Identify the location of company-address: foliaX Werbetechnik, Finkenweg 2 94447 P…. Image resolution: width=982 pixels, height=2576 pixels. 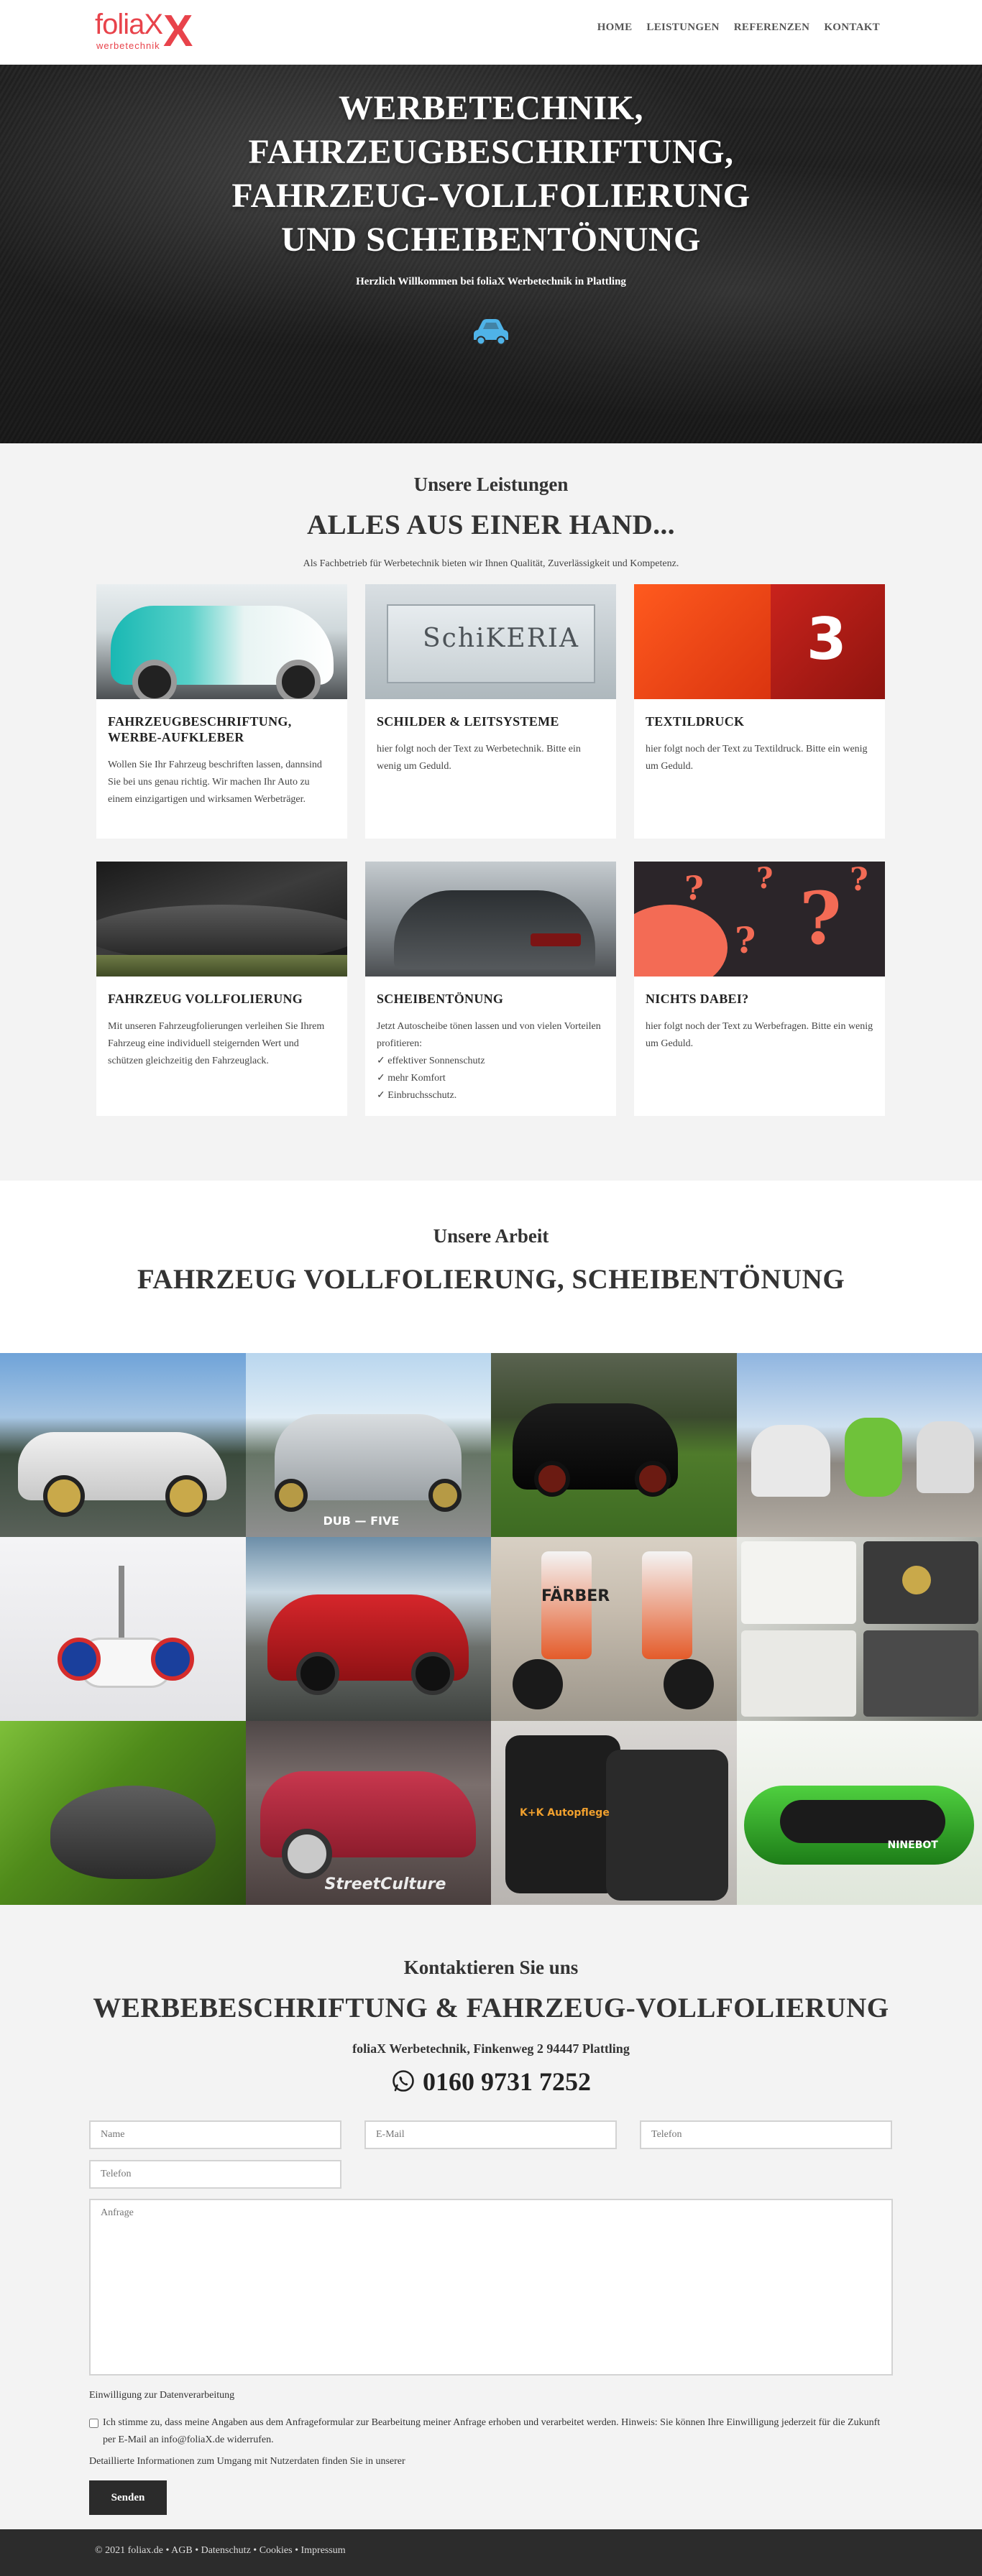
(491, 2048).